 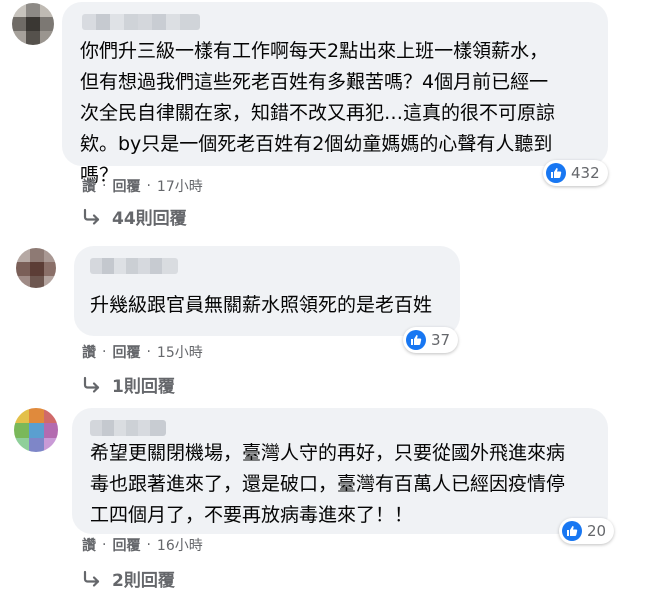 I want to click on comment-text: 升幾級跟官員無關薪水照領死的是老百姓, so click(x=261, y=305).